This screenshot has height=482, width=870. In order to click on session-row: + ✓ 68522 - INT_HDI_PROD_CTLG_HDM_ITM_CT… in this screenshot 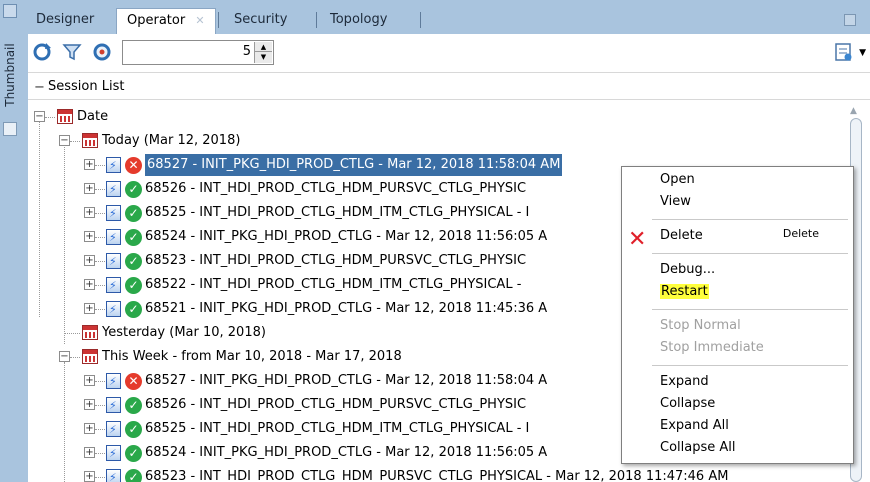, I will do `click(378, 285)`.